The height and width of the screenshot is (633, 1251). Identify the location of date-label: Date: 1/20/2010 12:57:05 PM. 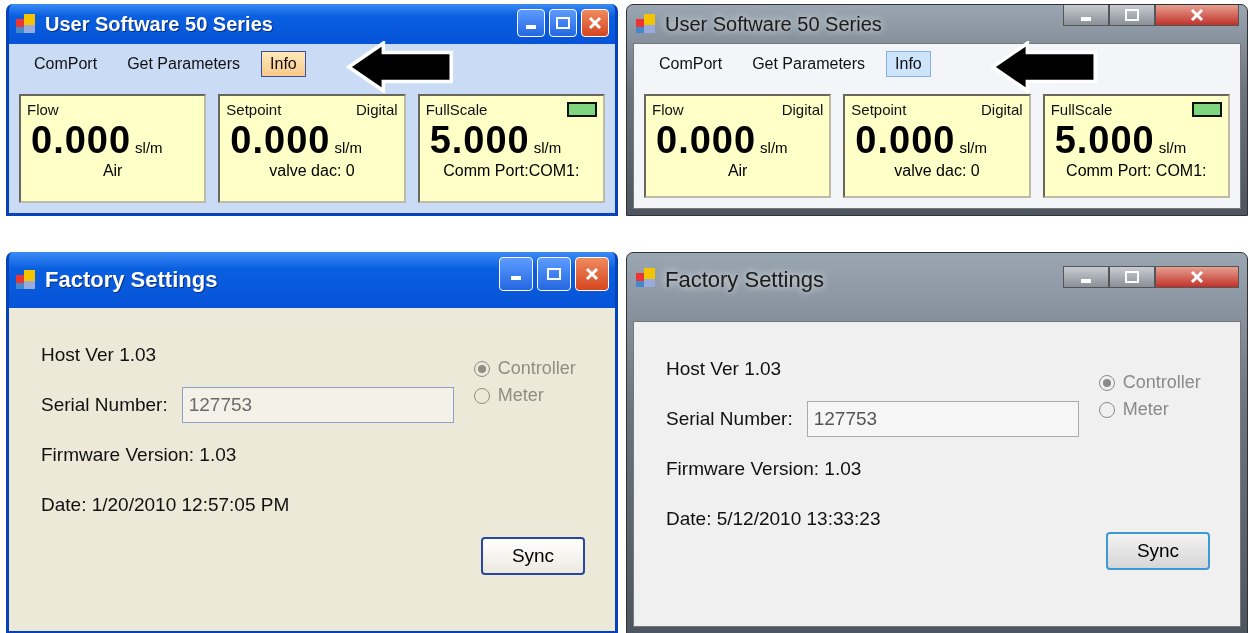
(166, 505).